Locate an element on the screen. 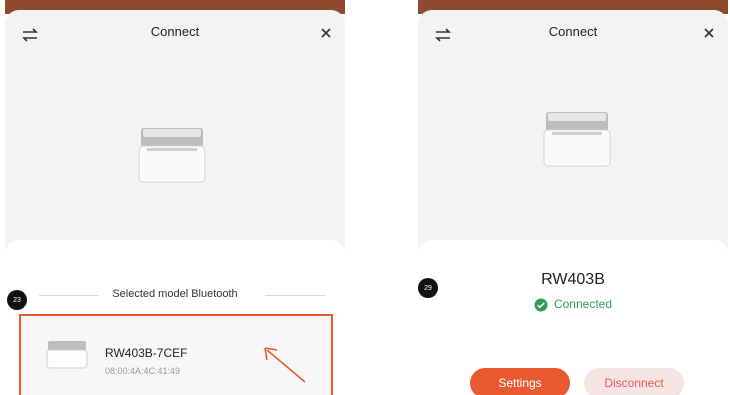  check-circle-icon is located at coordinates (541, 305).